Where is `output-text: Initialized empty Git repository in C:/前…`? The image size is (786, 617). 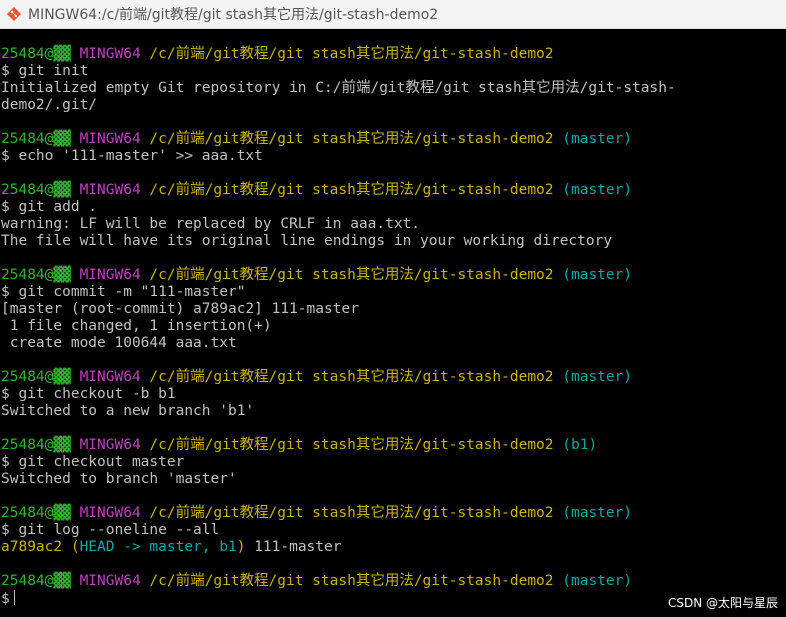 output-text: Initialized empty Git repository in C:/前… is located at coordinates (338, 88).